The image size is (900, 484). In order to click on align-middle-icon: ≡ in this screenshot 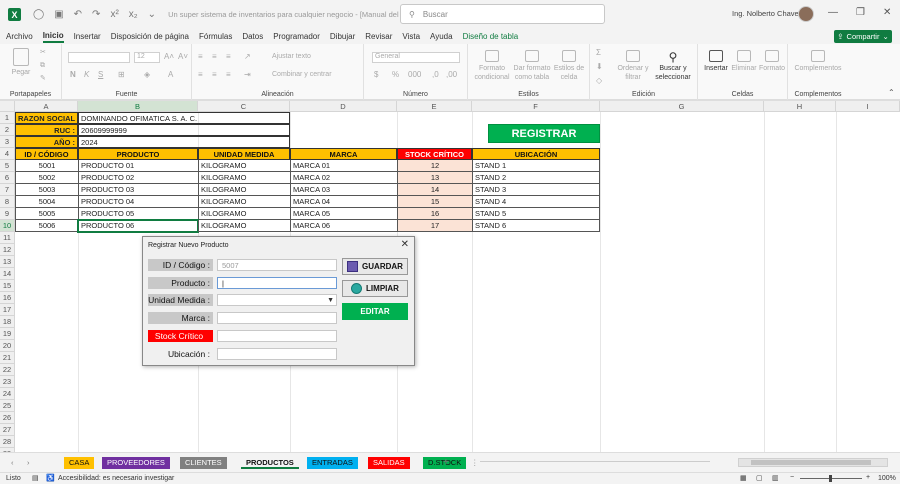, I will do `click(214, 56)`.